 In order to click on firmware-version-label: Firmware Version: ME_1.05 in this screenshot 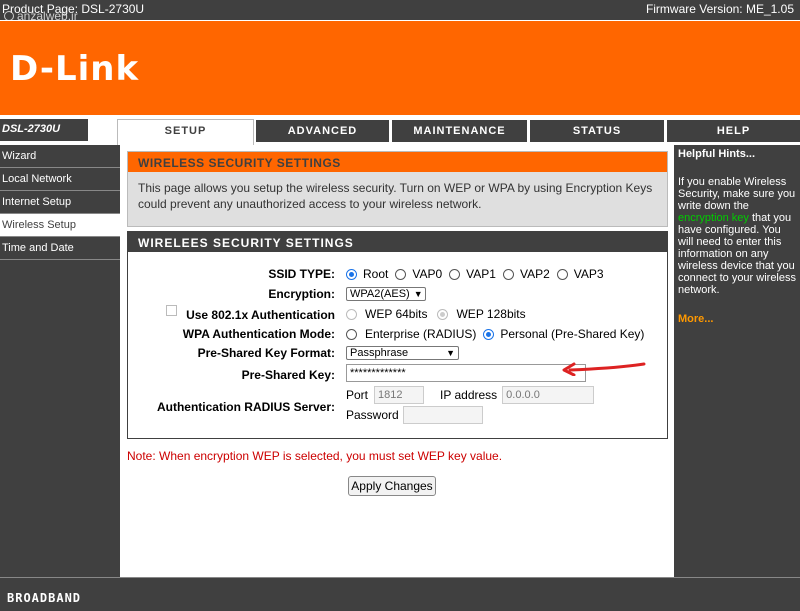, I will do `click(719, 9)`.